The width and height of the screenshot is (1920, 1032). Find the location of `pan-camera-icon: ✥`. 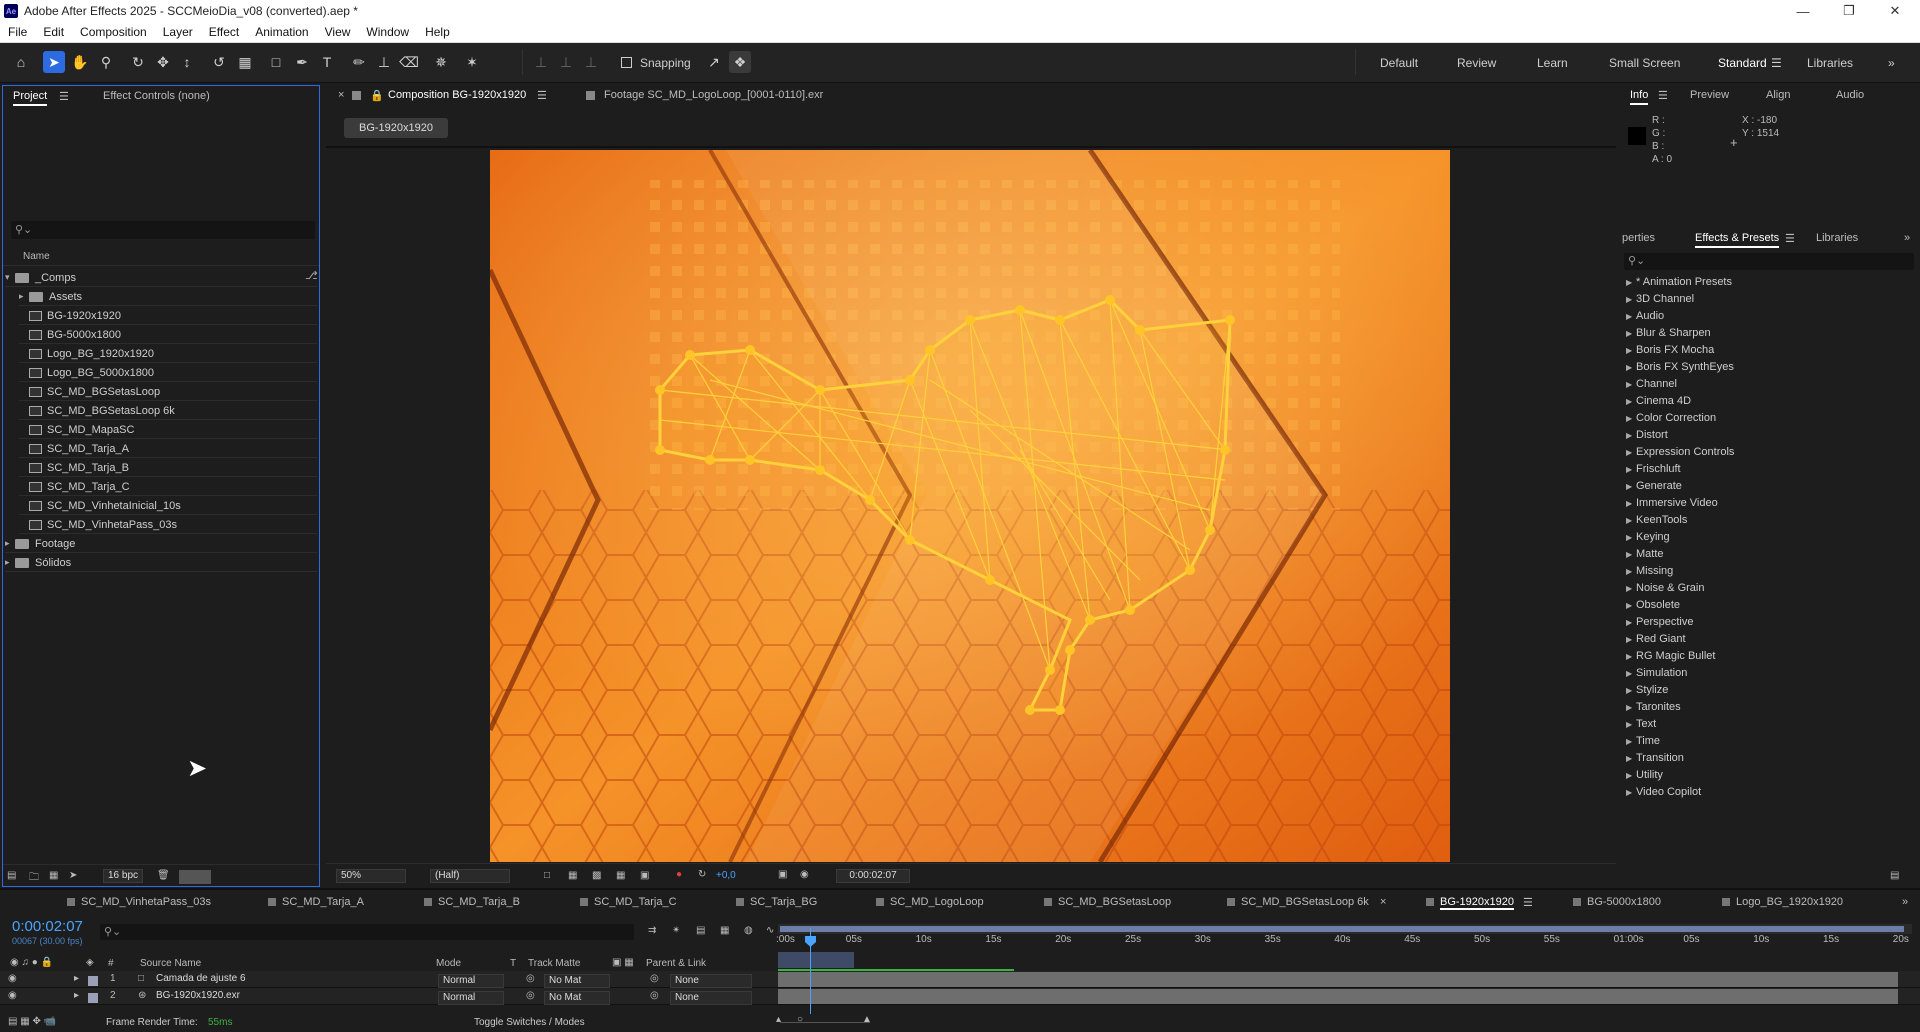

pan-camera-icon: ✥ is located at coordinates (163, 62).